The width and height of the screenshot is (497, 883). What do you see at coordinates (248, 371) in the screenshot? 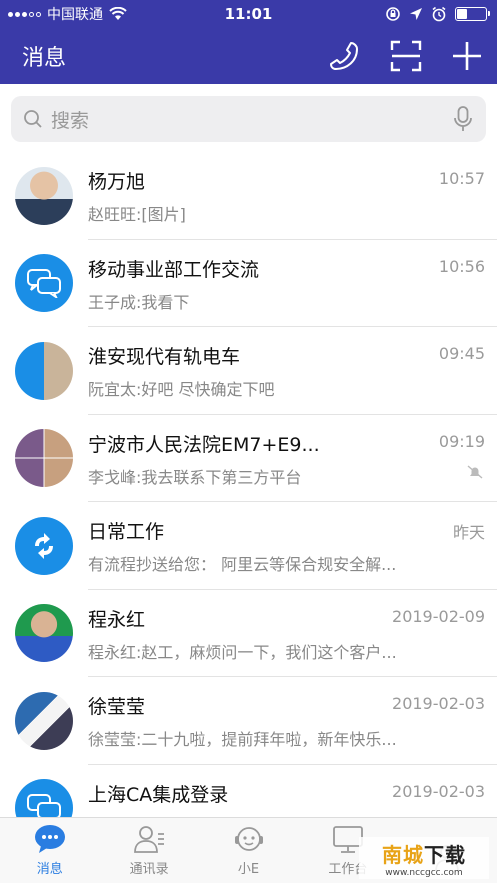
I see `conversation-row: 淮安现代有轨电车 阮宜太:好吧 尽快确定下吧 09:45` at bounding box center [248, 371].